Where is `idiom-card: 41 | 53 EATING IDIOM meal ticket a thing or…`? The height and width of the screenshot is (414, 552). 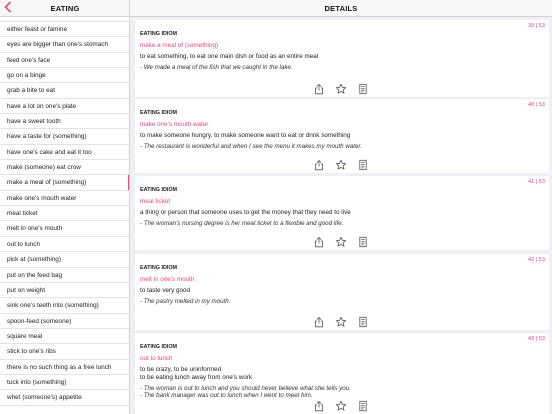 idiom-card: 41 | 53 EATING IDIOM meal ticket a thing or… is located at coordinates (342, 213).